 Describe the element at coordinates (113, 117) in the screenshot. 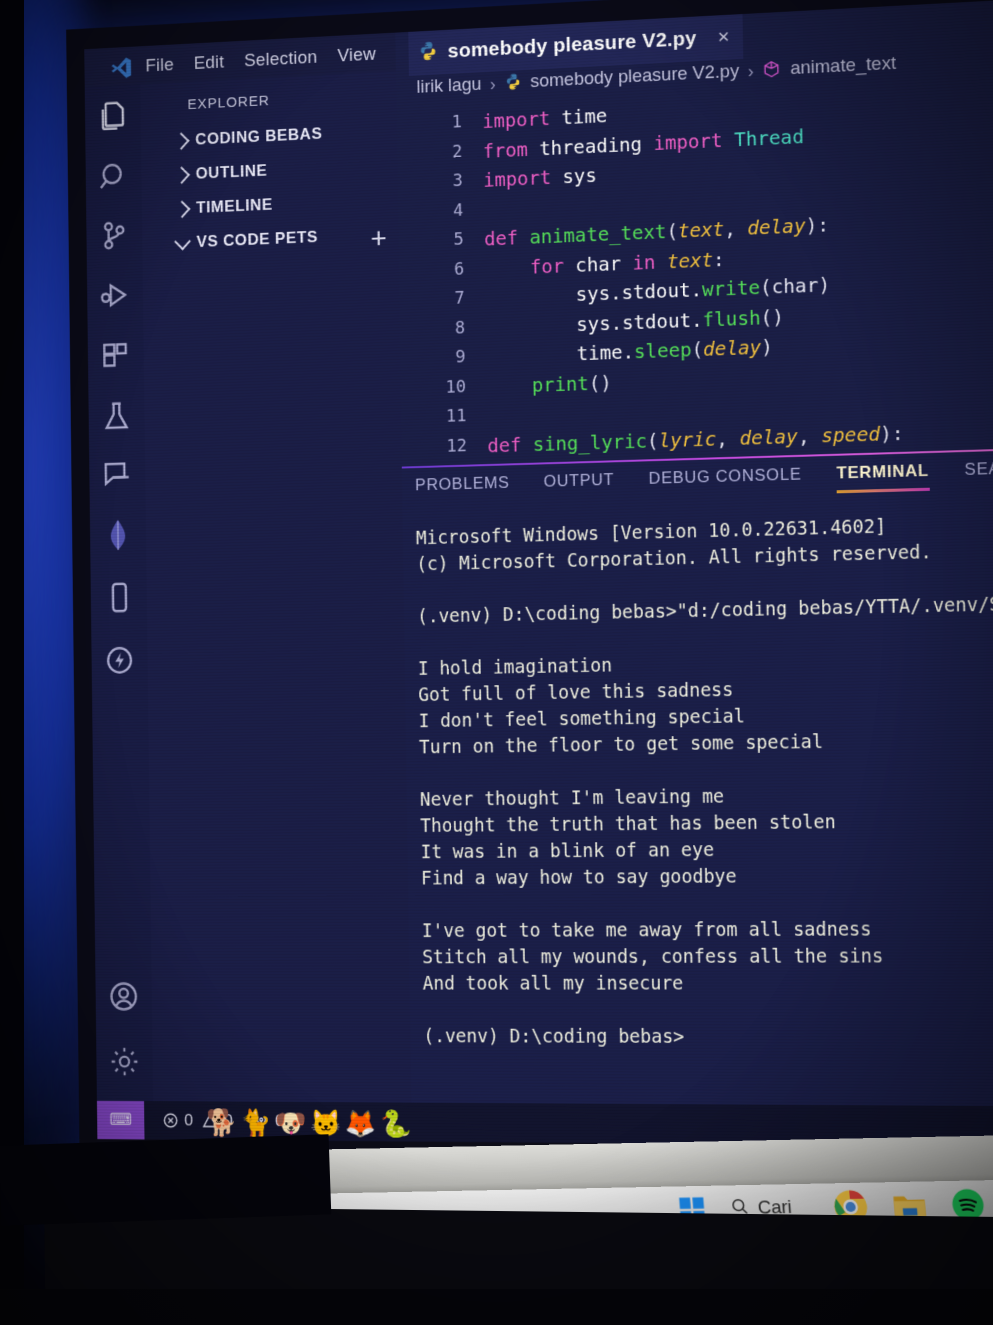

I see `activity-explorer-icon` at that location.